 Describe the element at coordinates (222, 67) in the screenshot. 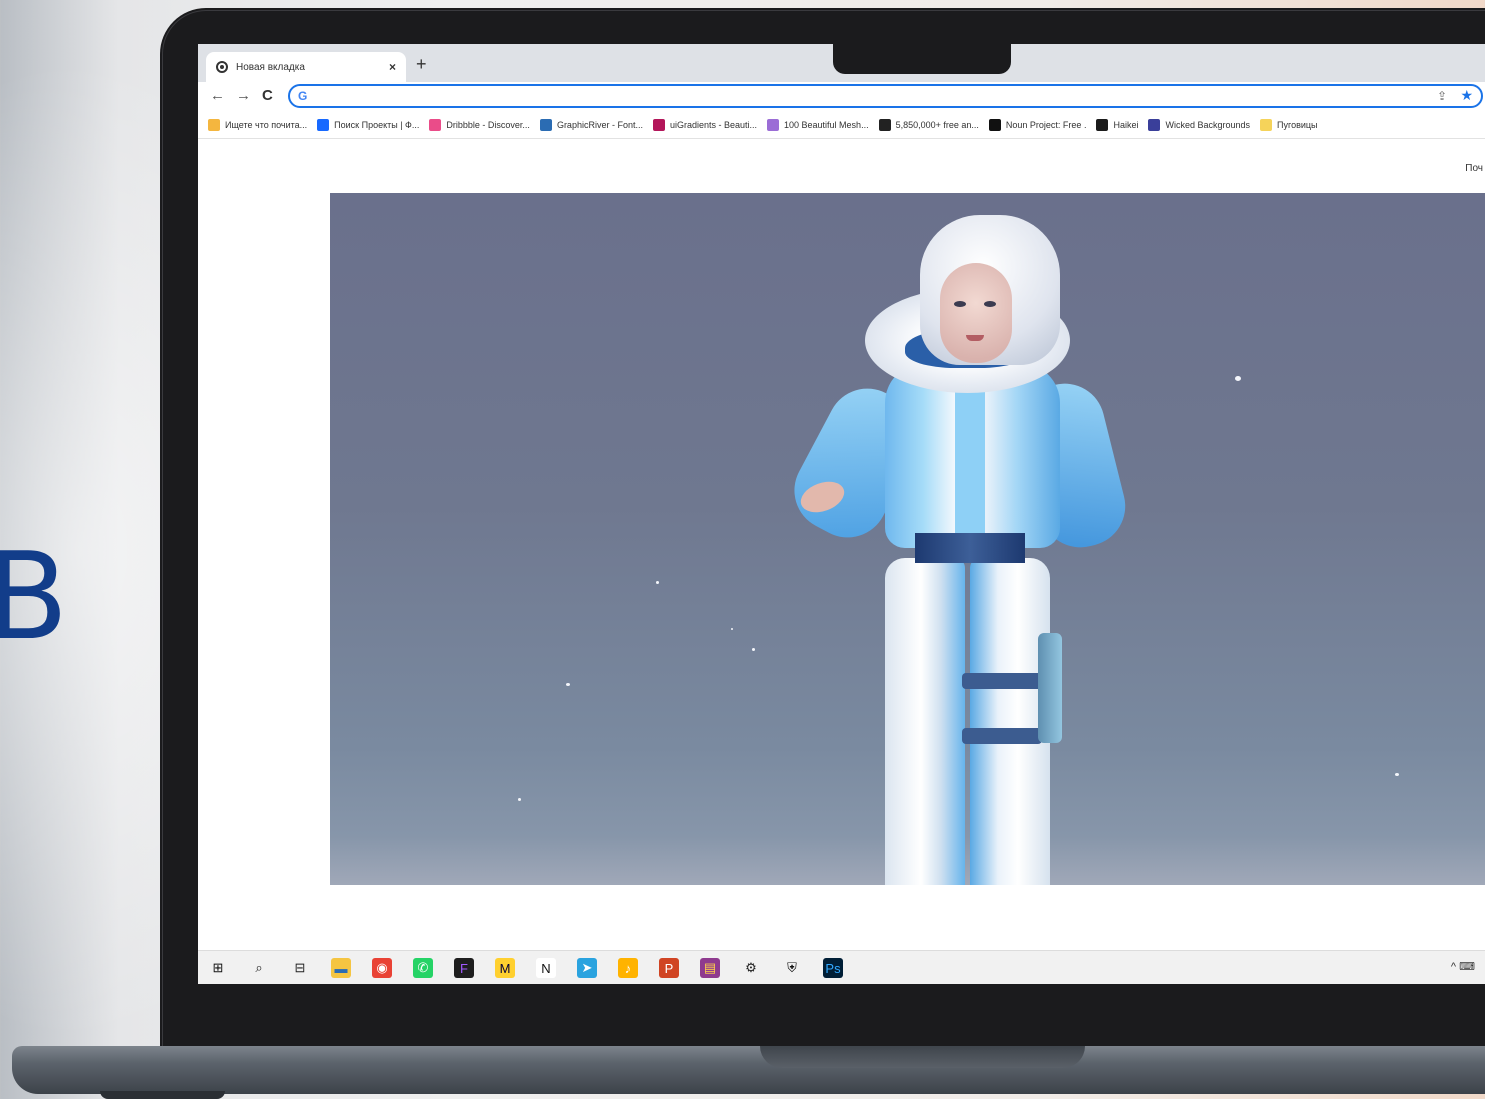

I see `chrome-favicon-icon` at that location.